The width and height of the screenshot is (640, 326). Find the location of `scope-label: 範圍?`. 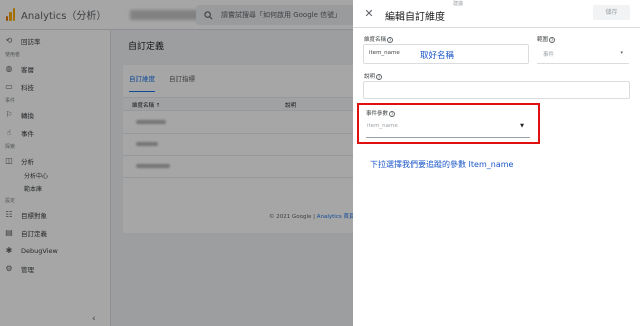

scope-label: 範圍? is located at coordinates (546, 39).